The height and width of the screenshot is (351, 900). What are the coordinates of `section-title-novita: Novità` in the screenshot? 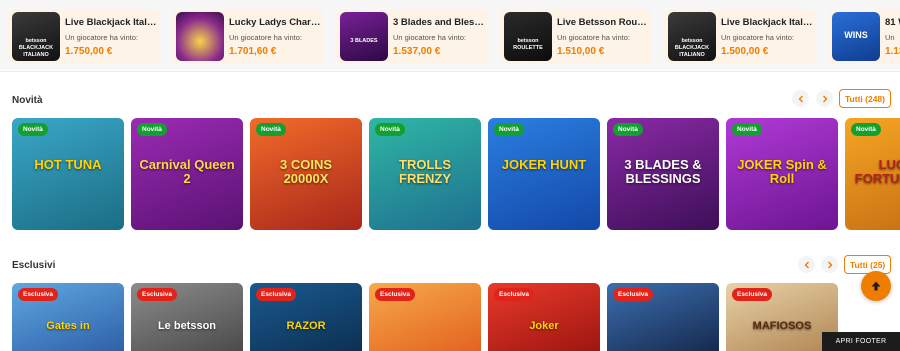 It's located at (27, 100).